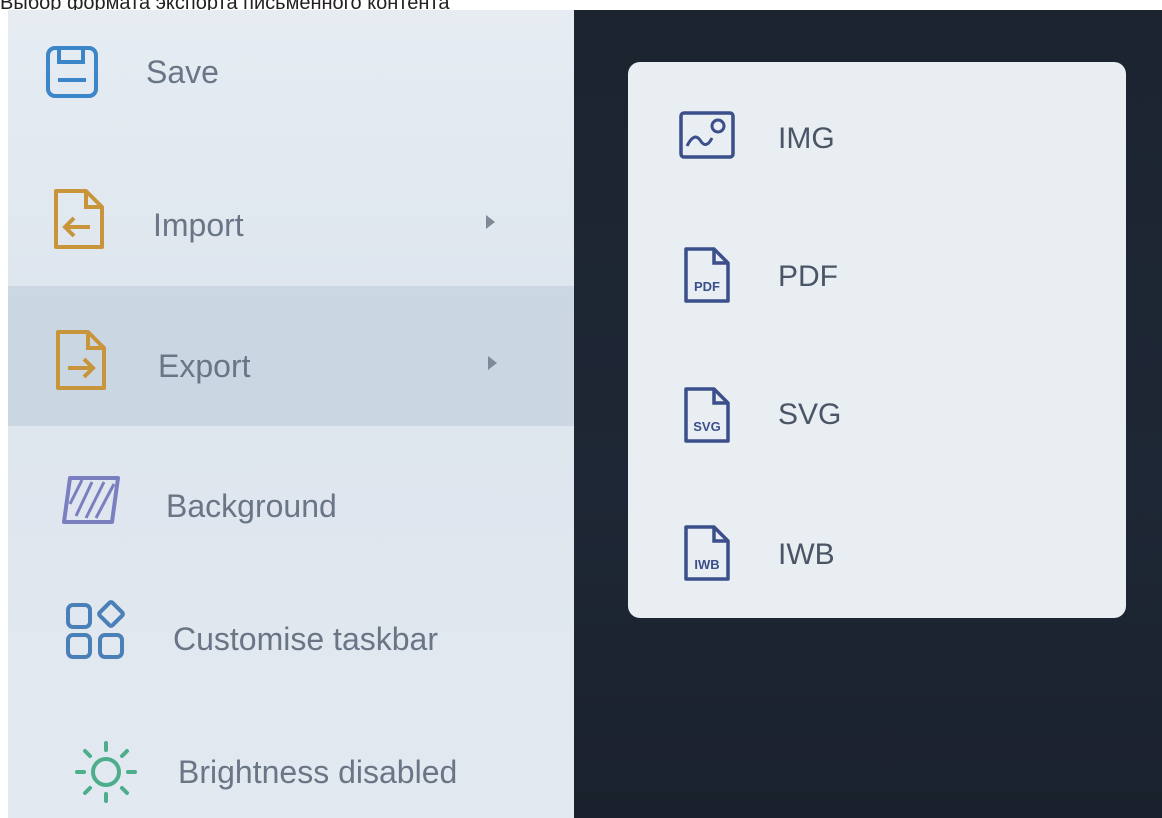 The width and height of the screenshot is (1162, 818). I want to click on format-label: IMG, so click(806, 138).